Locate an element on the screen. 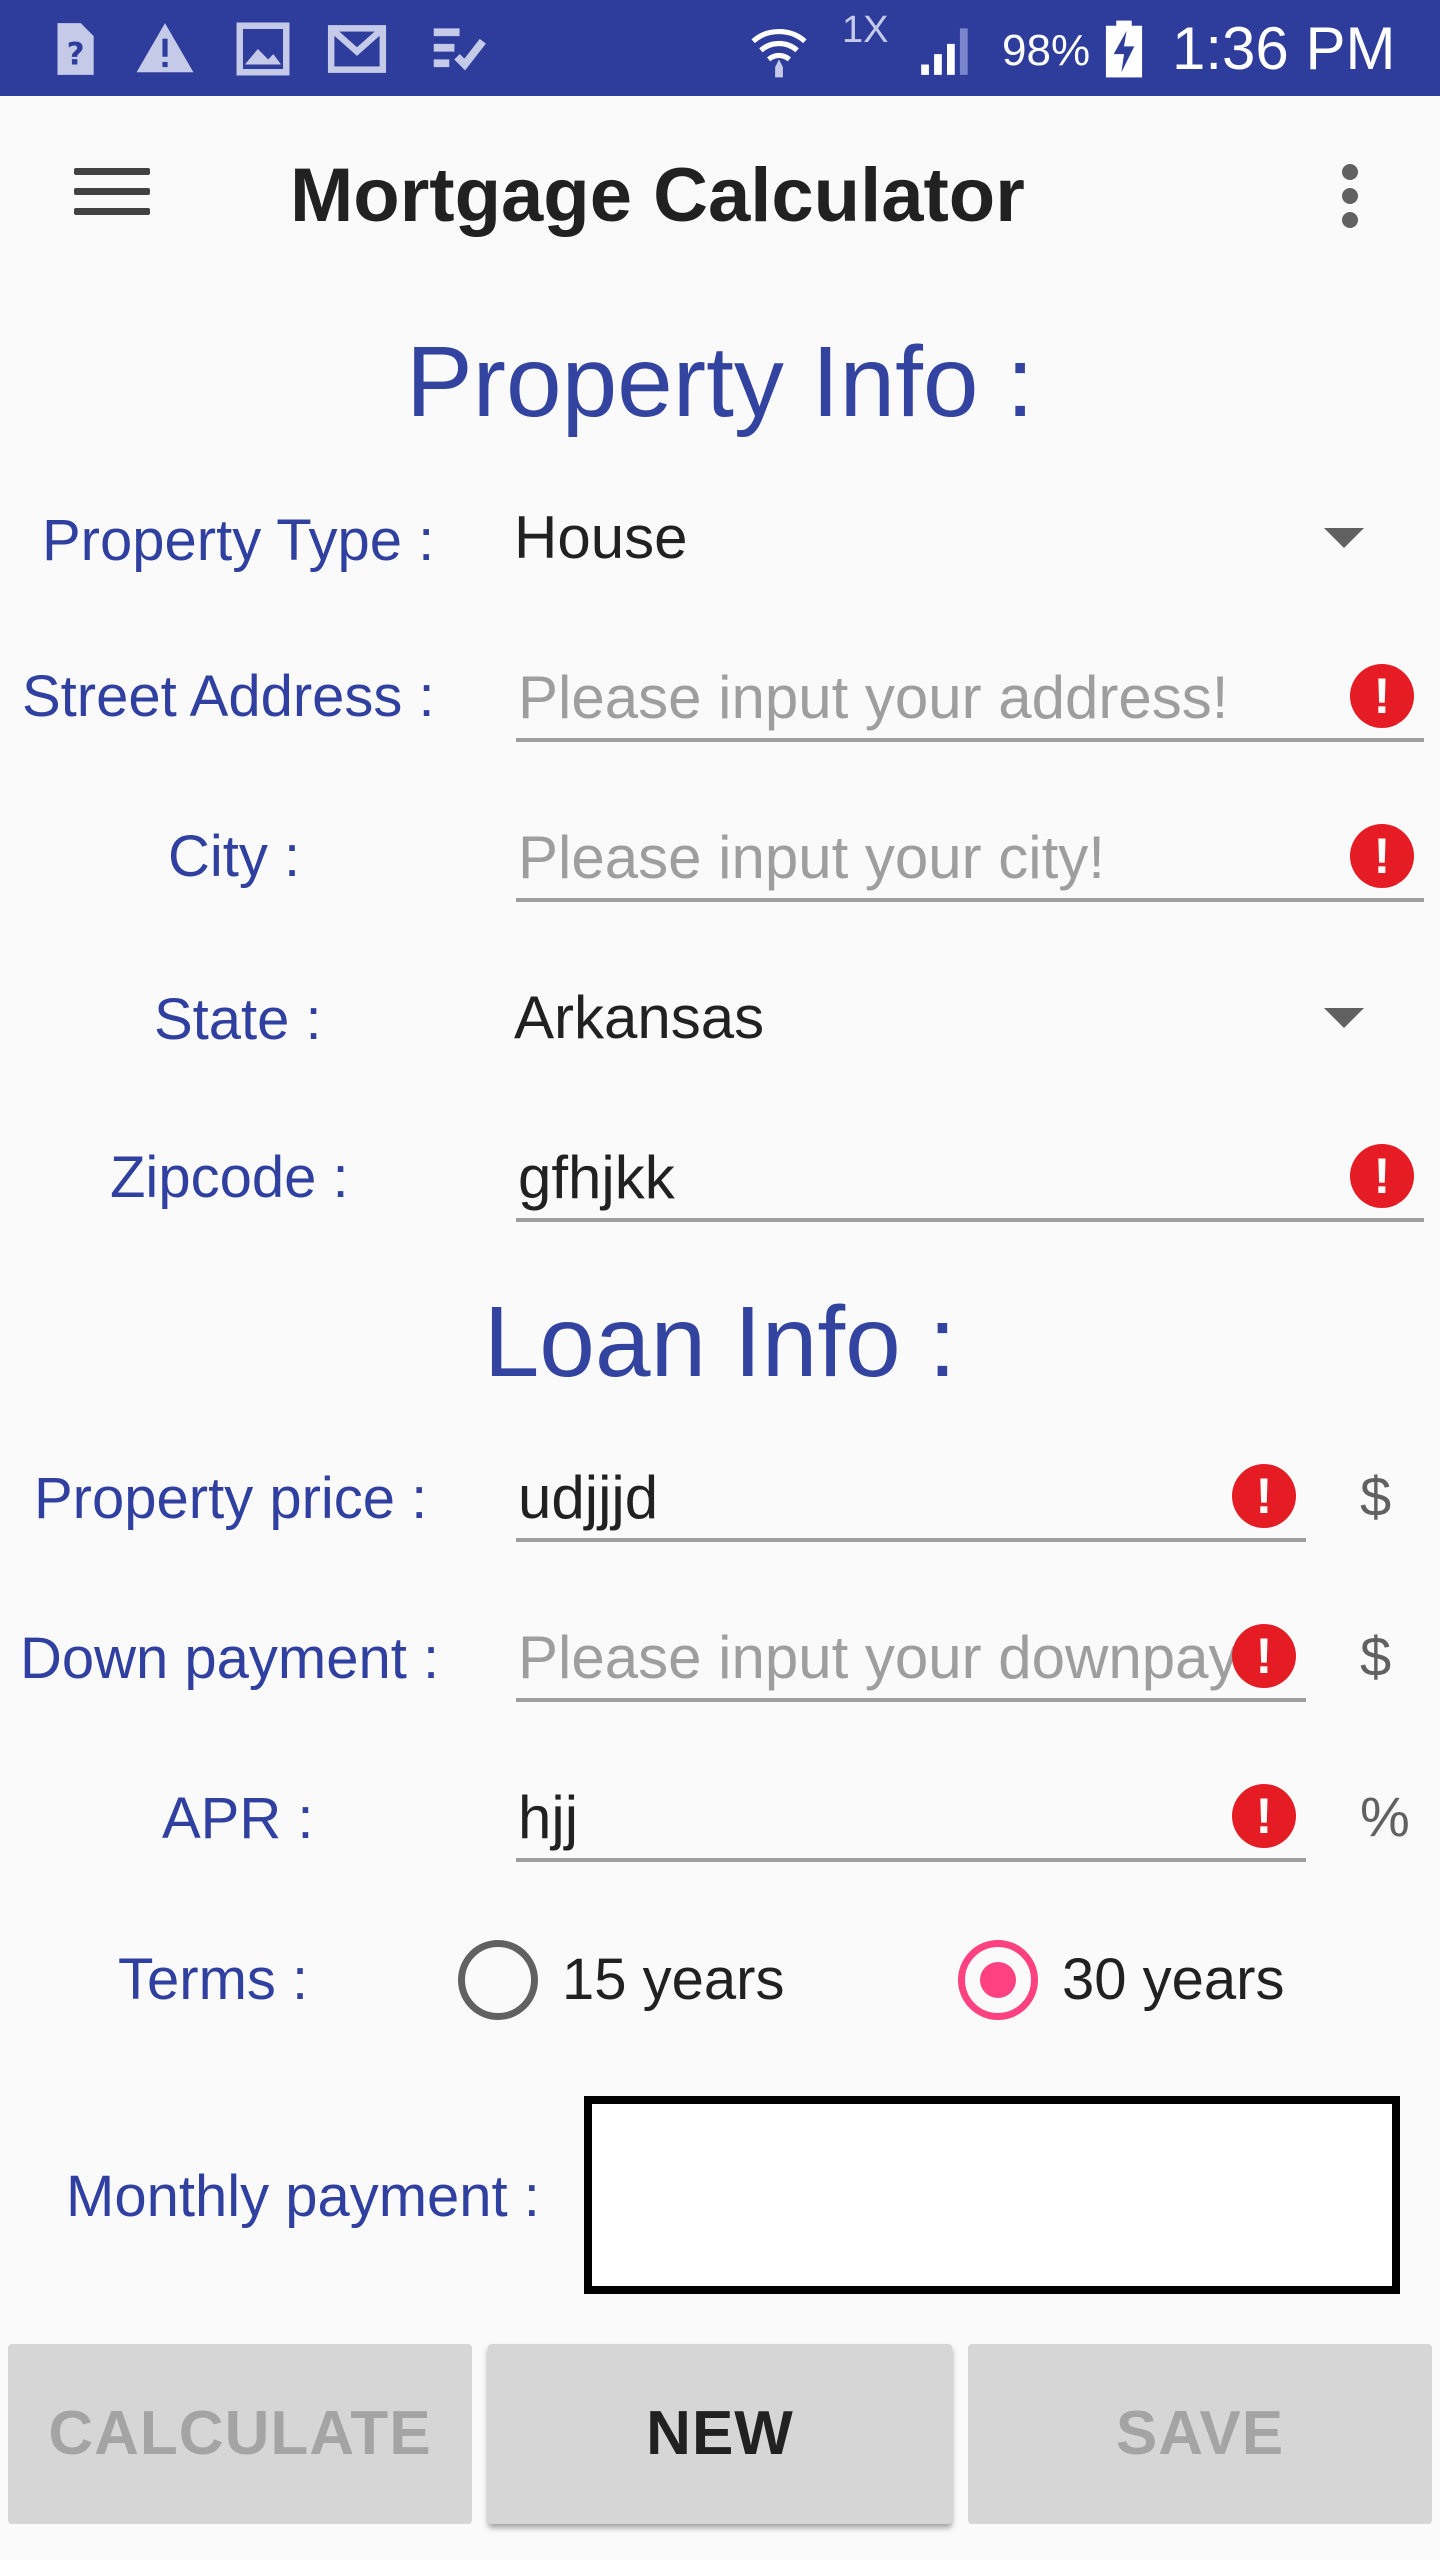 The height and width of the screenshot is (2560, 1440). property-price-value: udjjjd is located at coordinates (588, 1497).